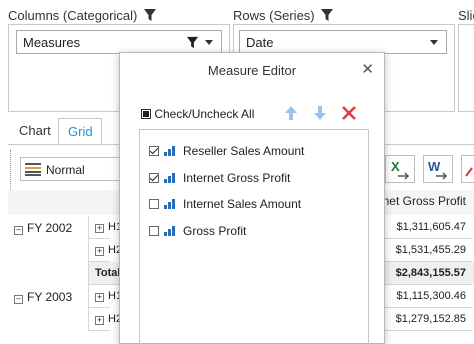 This screenshot has width=474, height=344. What do you see at coordinates (65, 170) in the screenshot?
I see `view-mode-label: Normal` at bounding box center [65, 170].